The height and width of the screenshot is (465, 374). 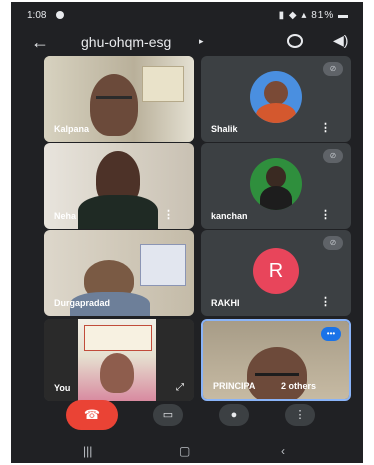 I want to click on mic-icon: ●, so click(x=234, y=415).